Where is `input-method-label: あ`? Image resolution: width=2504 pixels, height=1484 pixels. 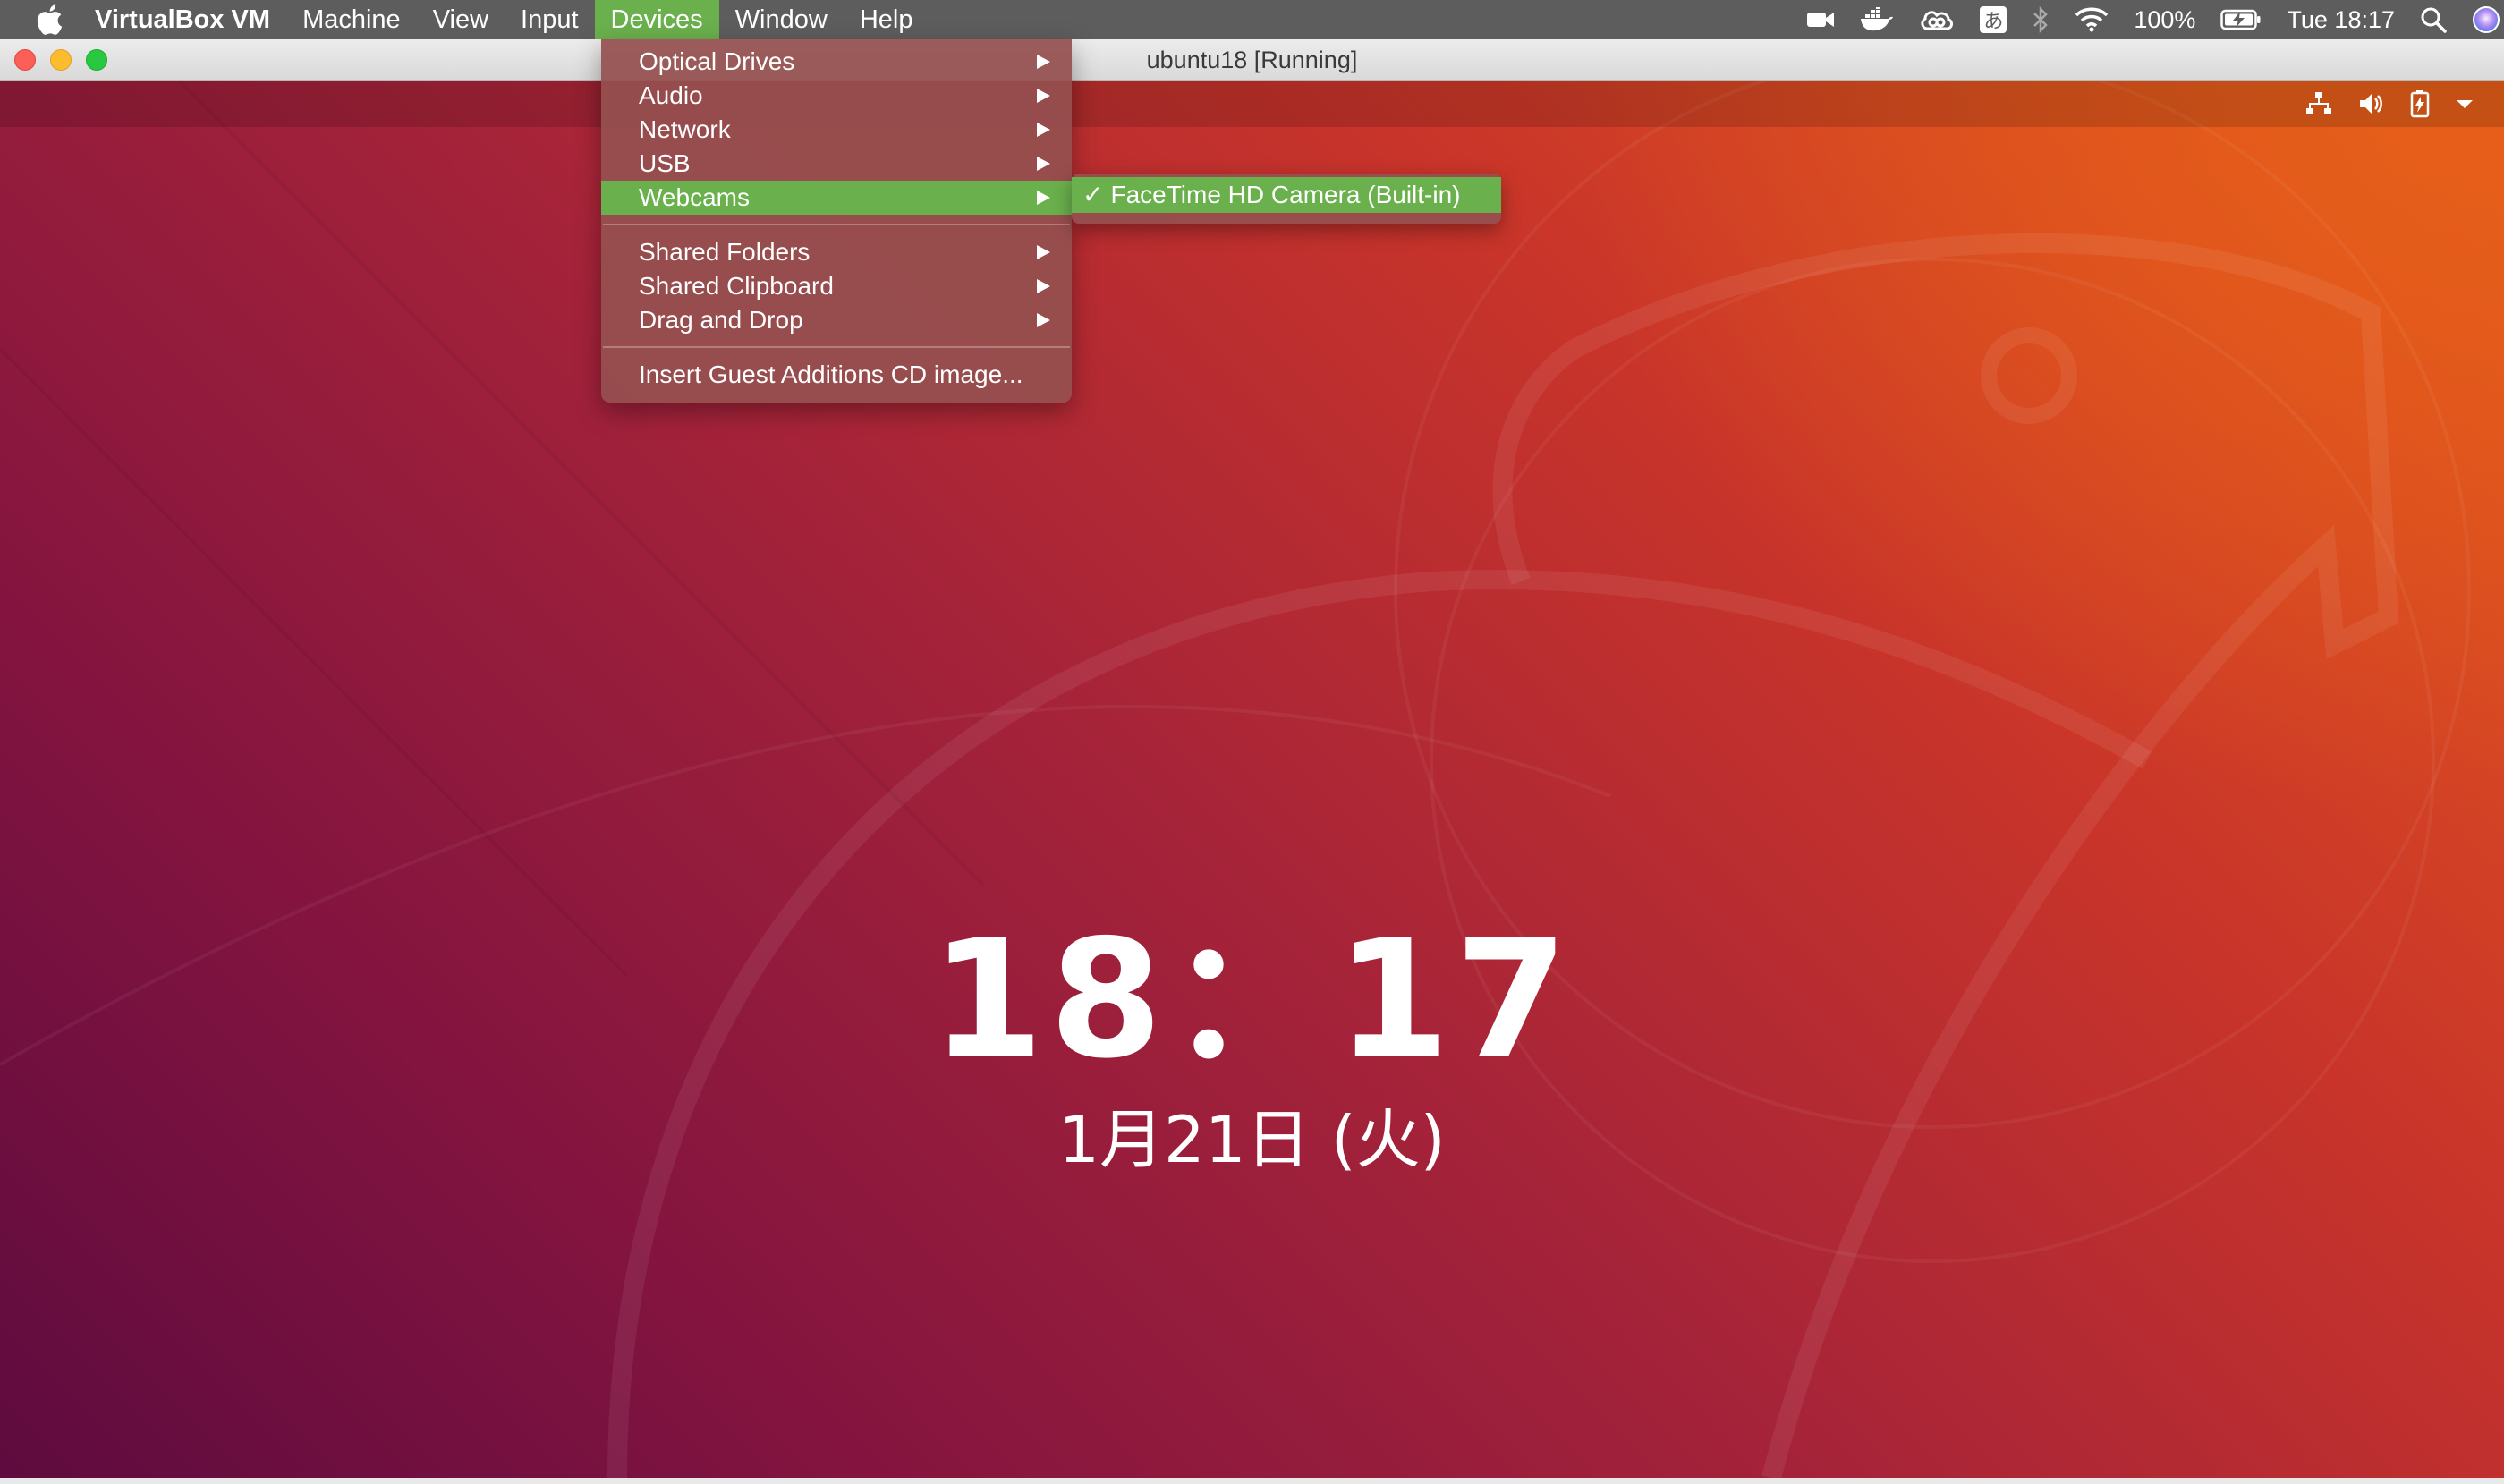 input-method-label: あ is located at coordinates (1994, 19).